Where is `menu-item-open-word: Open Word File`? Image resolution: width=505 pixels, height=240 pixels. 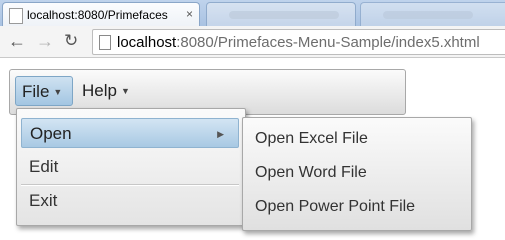 menu-item-open-word: Open Word File is located at coordinates (357, 173).